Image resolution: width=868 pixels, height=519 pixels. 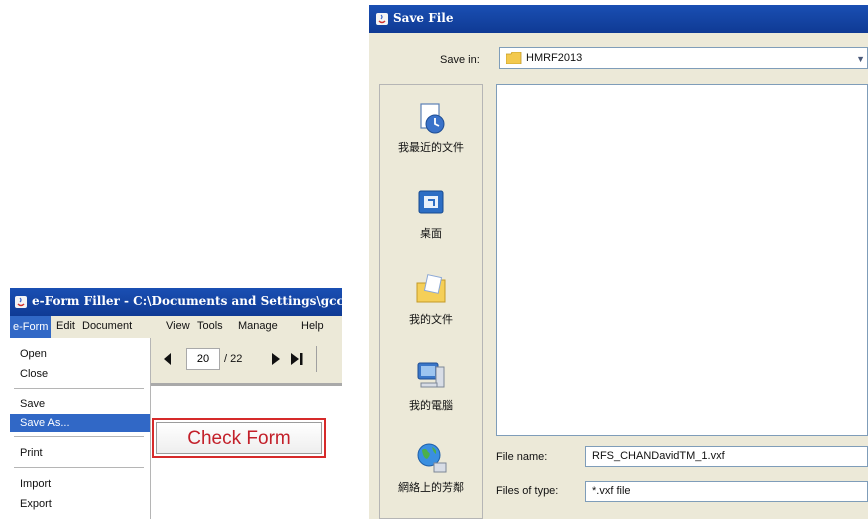 I want to click on chevron-down-icon: ▼, so click(x=860, y=59).